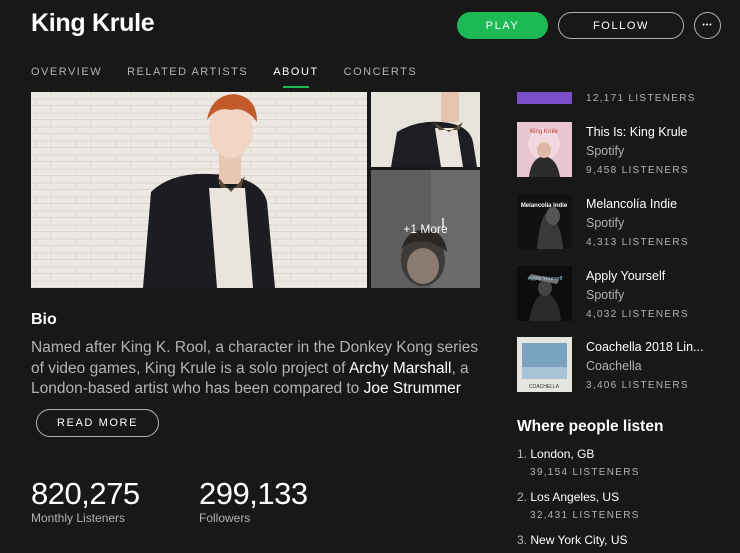 This screenshot has height=553, width=740. I want to click on more-photos-tile: +1 More, so click(425, 229).